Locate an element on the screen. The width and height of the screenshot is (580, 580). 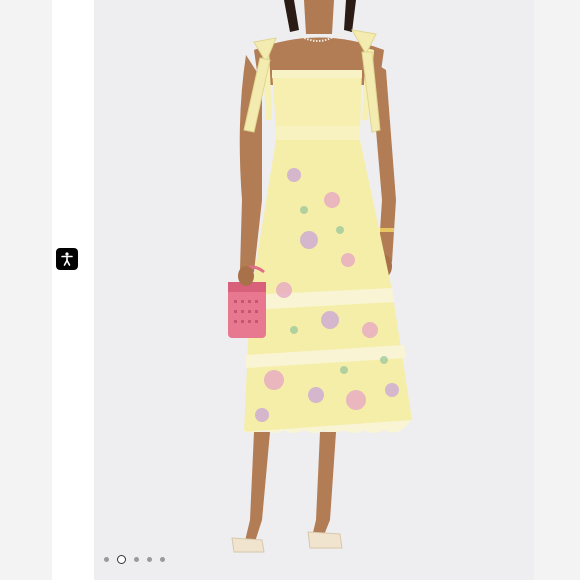
carousel-dot-2-active is located at coordinates (121, 559).